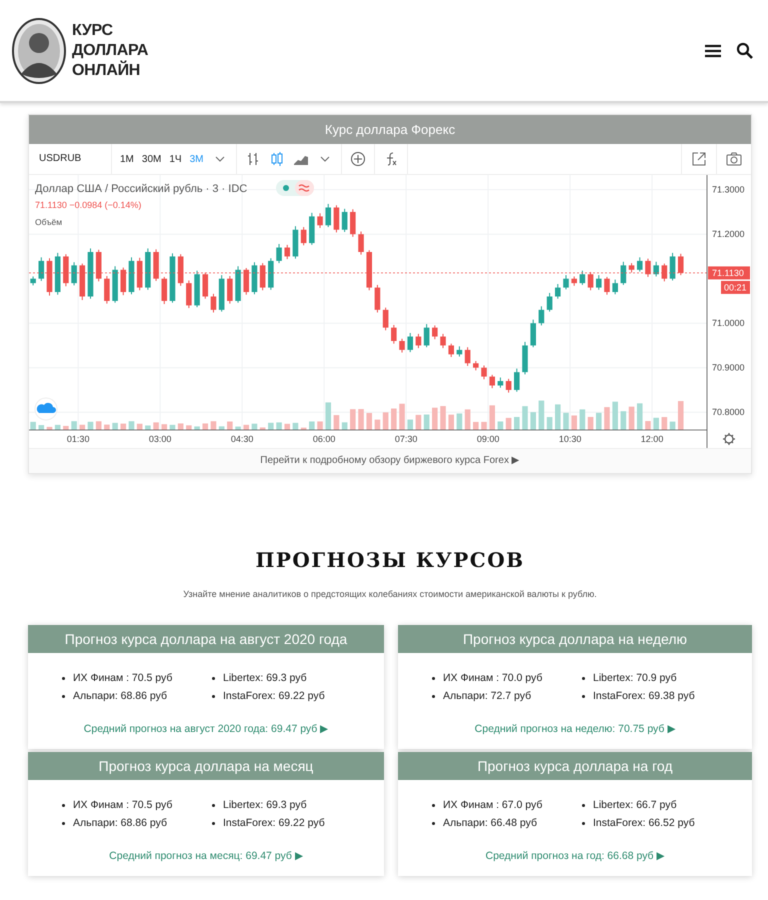 The image size is (768, 900). I want to click on logo-icon, so click(39, 51).